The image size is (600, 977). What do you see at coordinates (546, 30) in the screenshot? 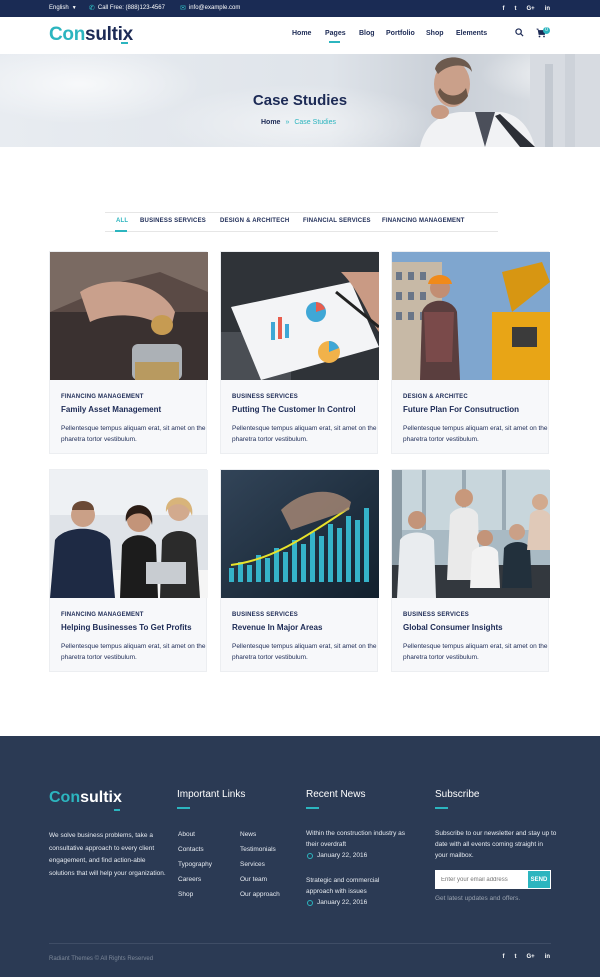
I see `cart-count-badge: 0` at bounding box center [546, 30].